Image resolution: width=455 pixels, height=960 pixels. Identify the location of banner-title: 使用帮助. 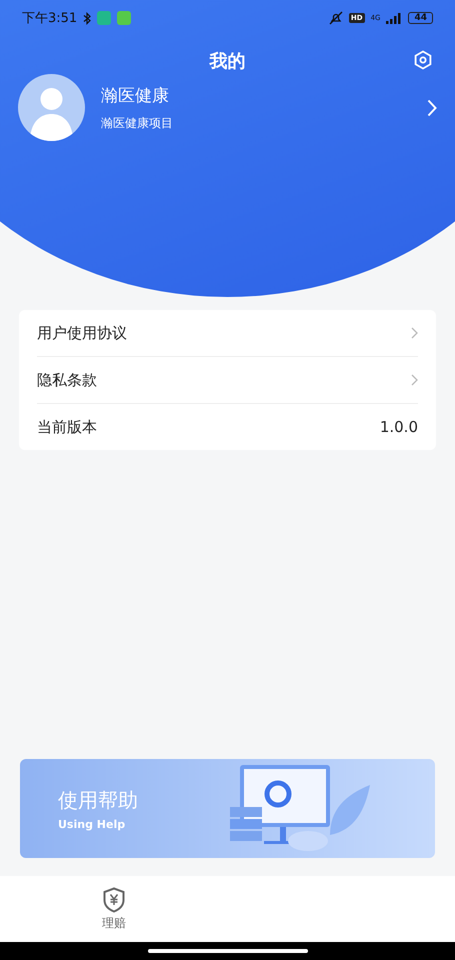
(98, 800).